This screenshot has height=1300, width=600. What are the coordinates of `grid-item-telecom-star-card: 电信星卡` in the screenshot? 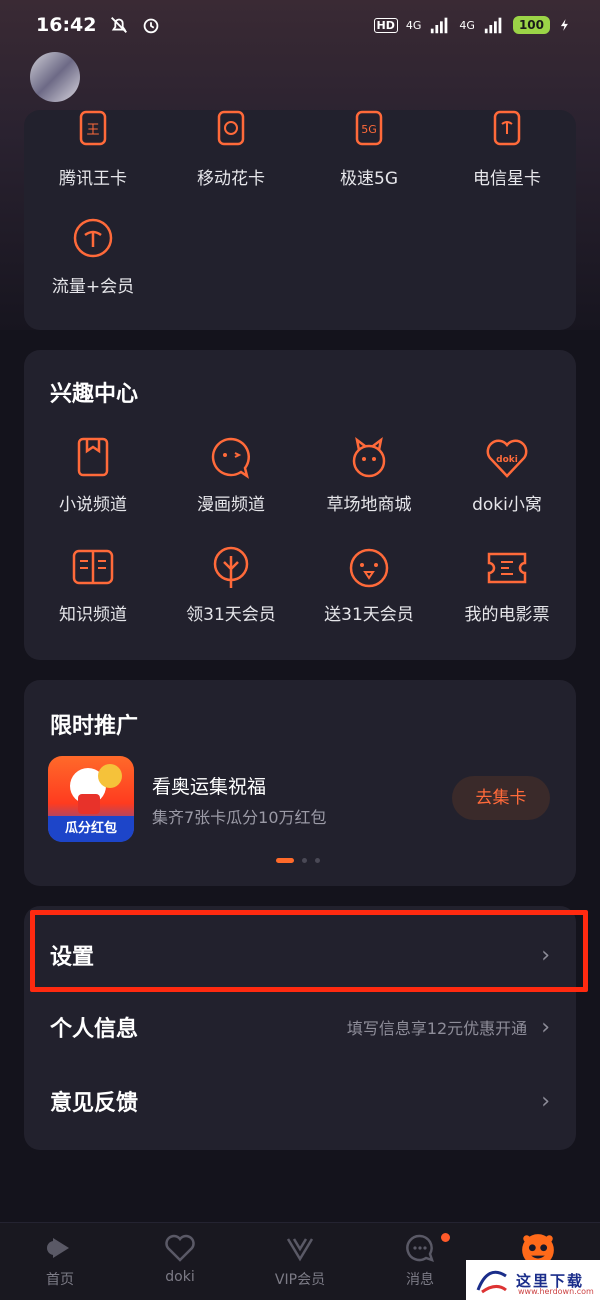 It's located at (507, 149).